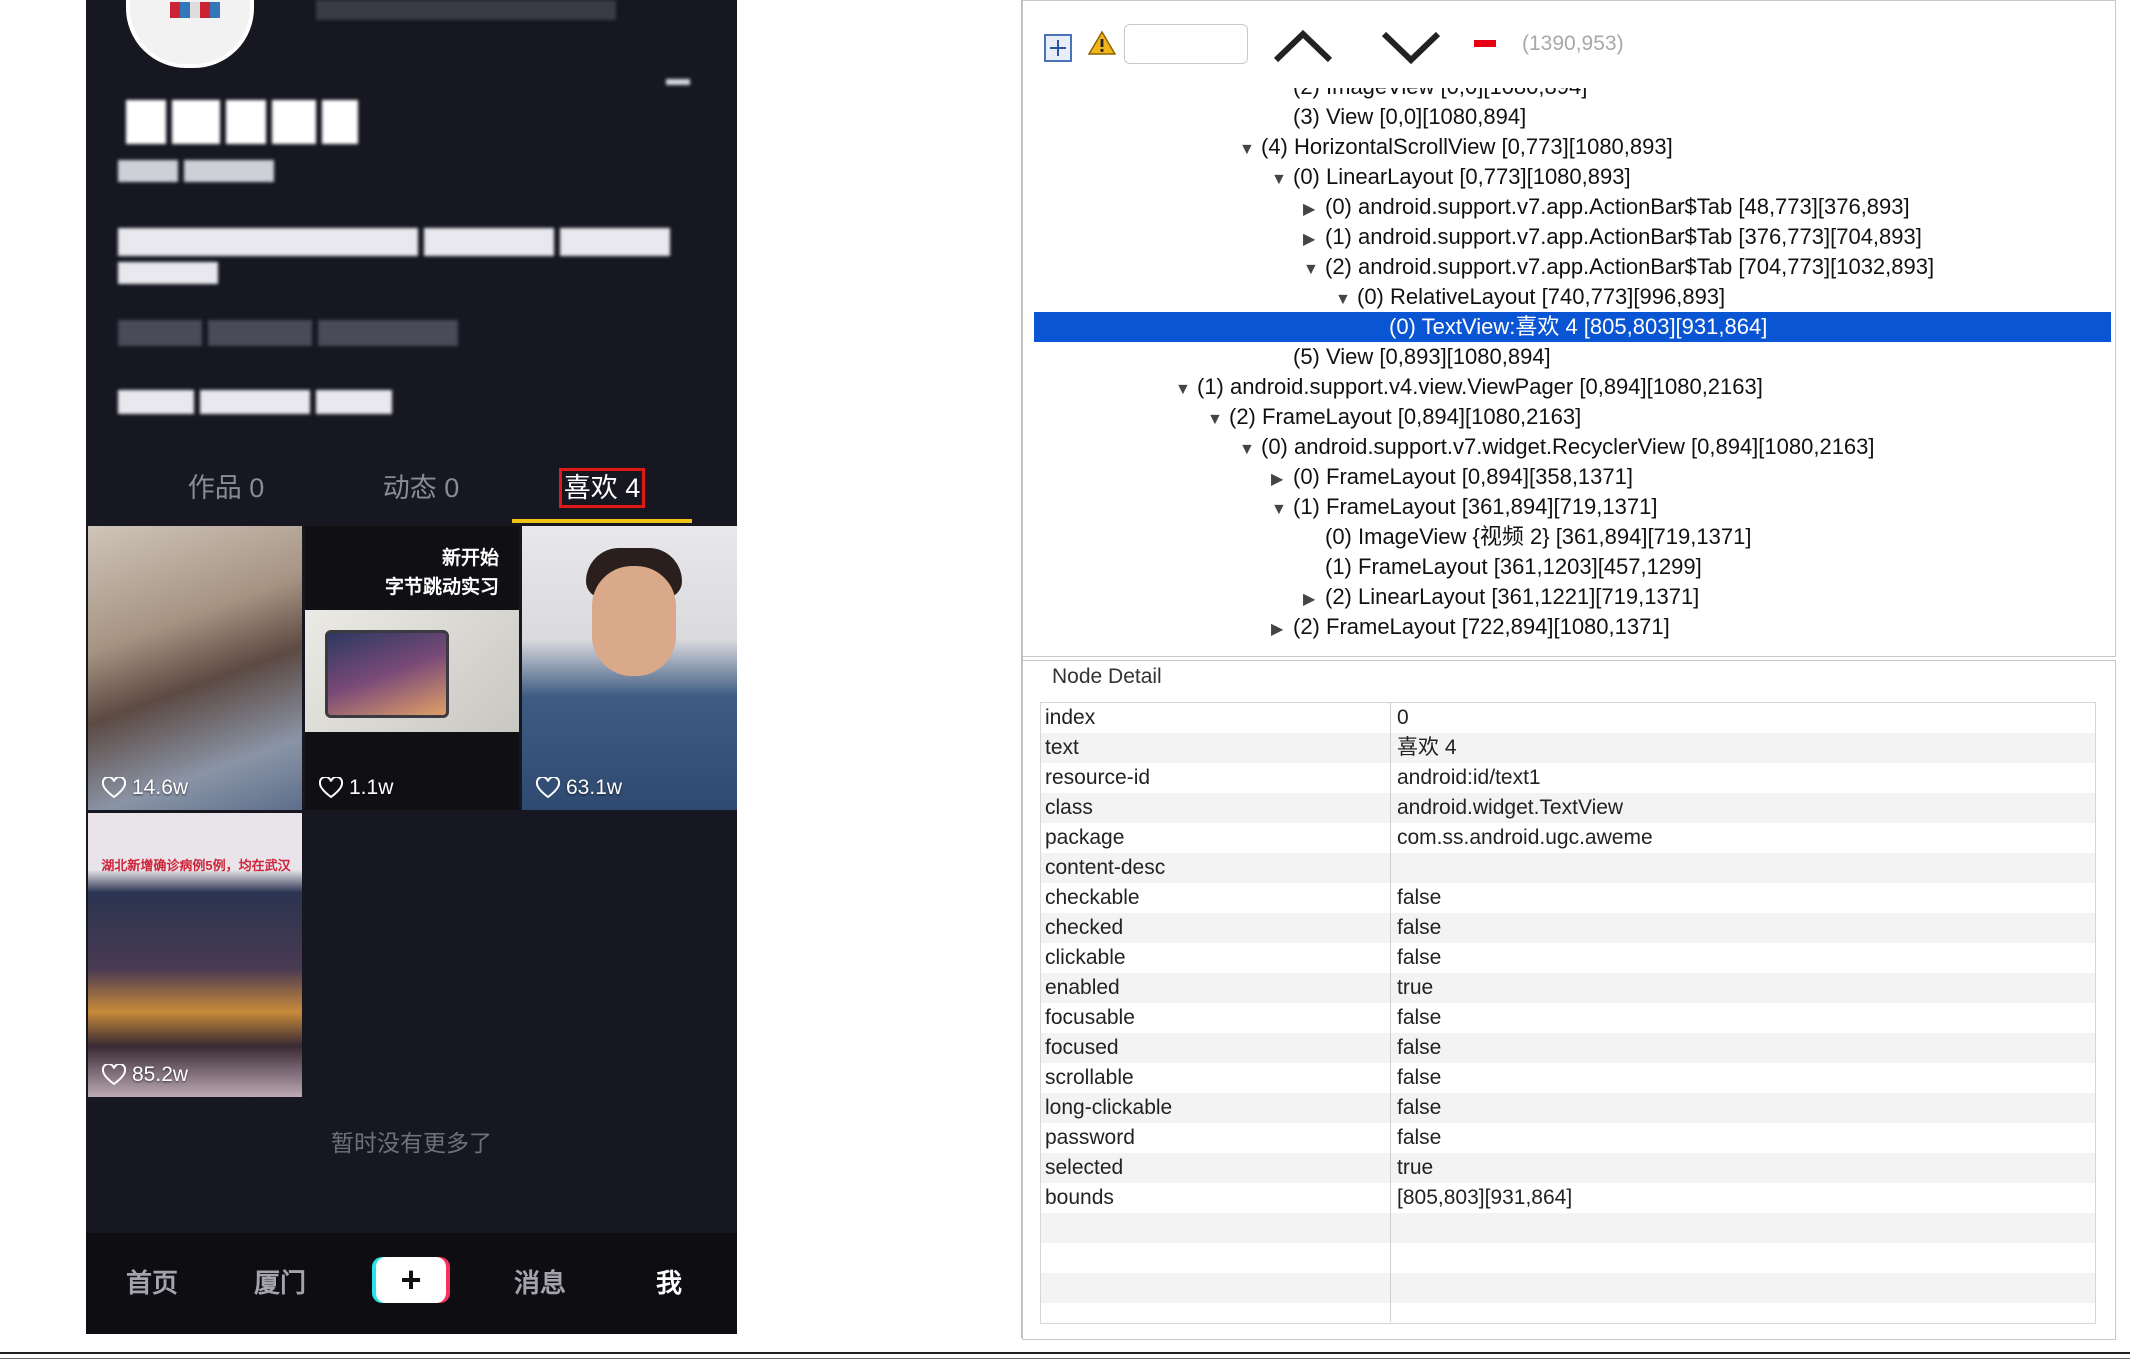  Describe the element at coordinates (602, 521) in the screenshot. I see `selected-tab-indicator` at that location.